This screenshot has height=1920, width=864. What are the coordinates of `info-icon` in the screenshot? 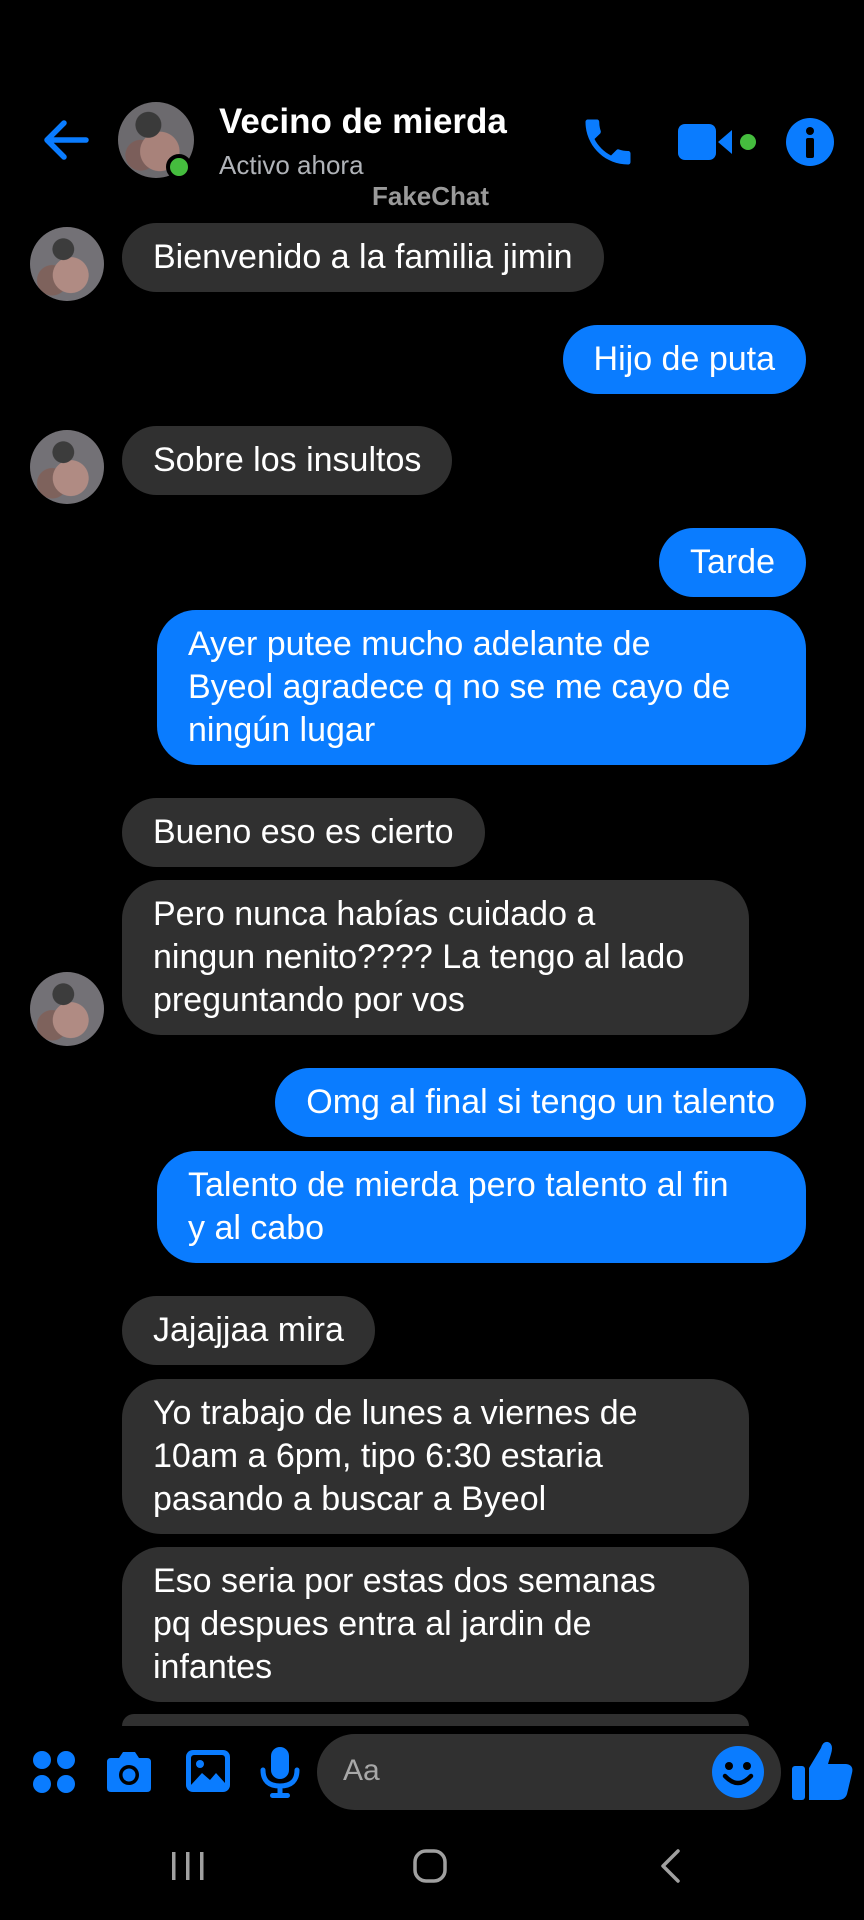 It's located at (810, 142).